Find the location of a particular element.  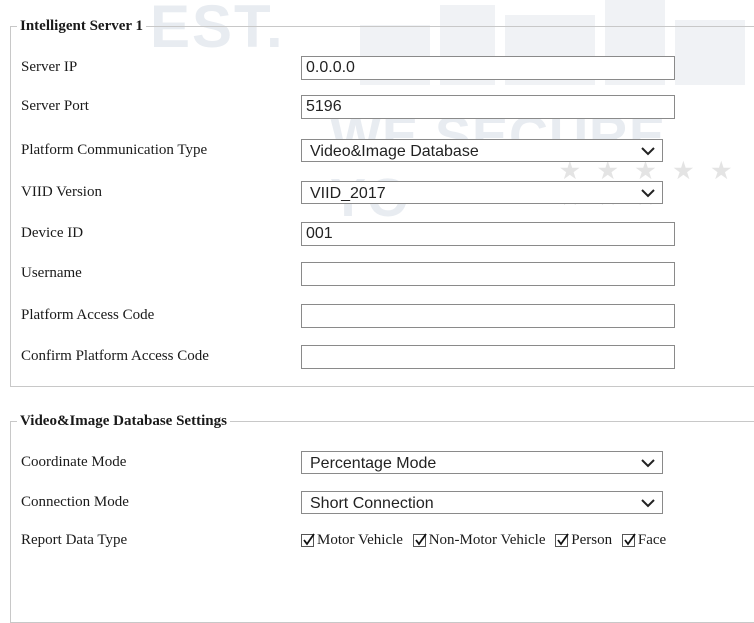

username-label: Username is located at coordinates (51, 273).